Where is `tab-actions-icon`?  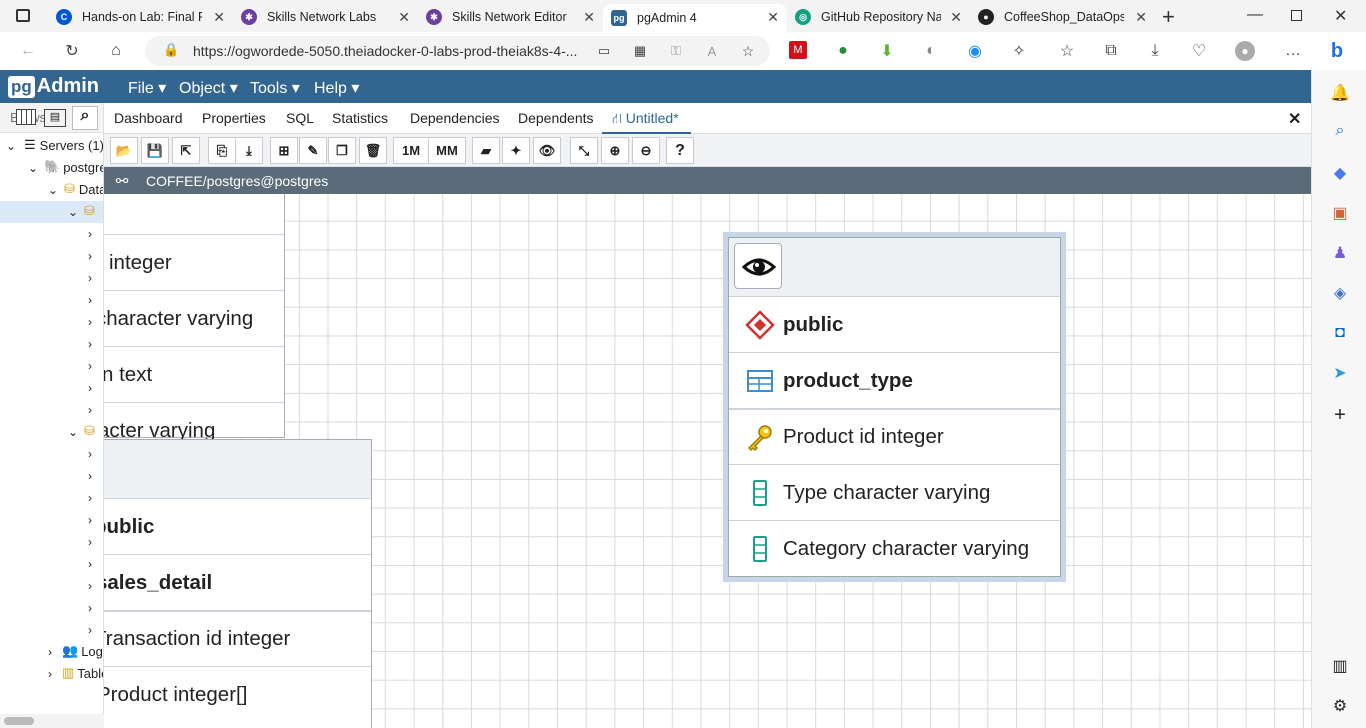 tab-actions-icon is located at coordinates (23, 15).